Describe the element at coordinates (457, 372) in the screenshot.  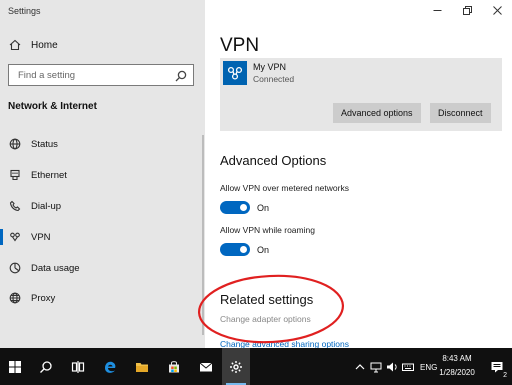
I see `clock-date: 1/28/2020` at that location.